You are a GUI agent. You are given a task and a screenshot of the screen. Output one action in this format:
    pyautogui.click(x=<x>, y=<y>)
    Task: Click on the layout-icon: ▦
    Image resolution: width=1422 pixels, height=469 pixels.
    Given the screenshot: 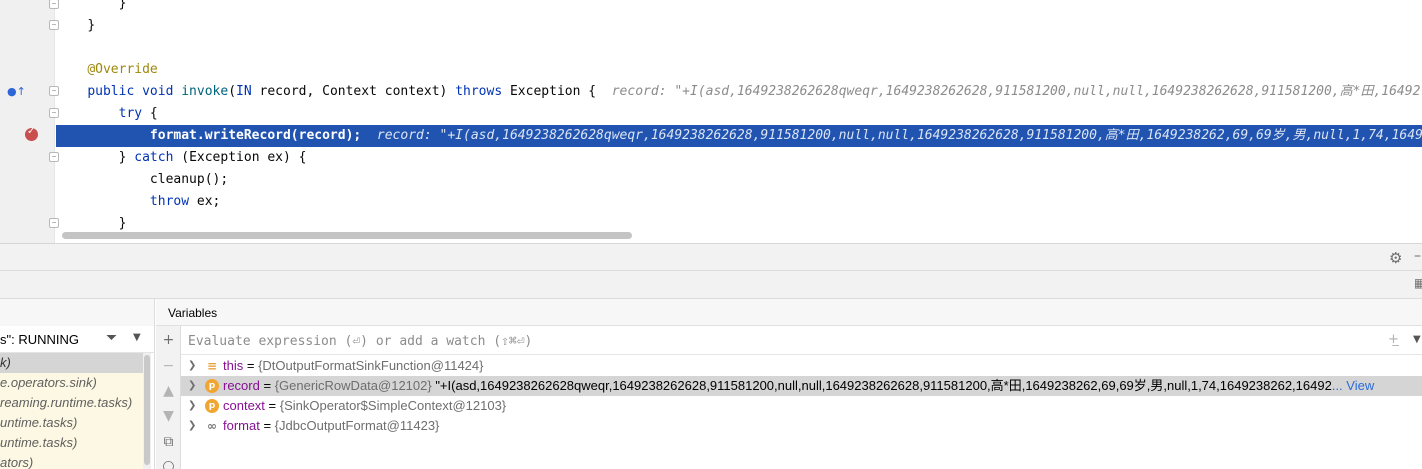 What is the action you would take?
    pyautogui.click(x=1418, y=283)
    